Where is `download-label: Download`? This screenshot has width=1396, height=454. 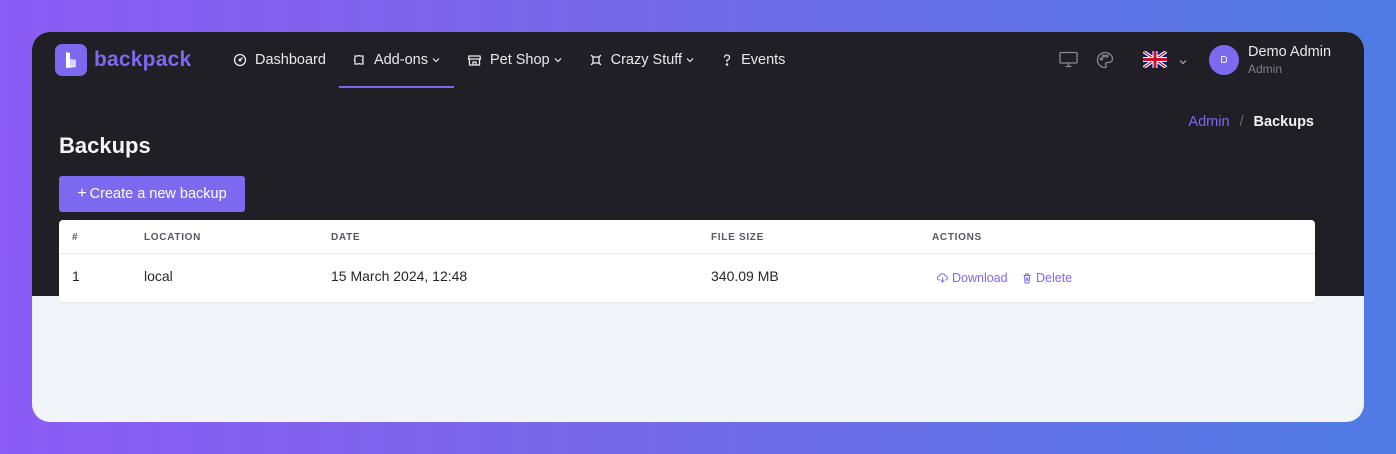
download-label: Download is located at coordinates (980, 278).